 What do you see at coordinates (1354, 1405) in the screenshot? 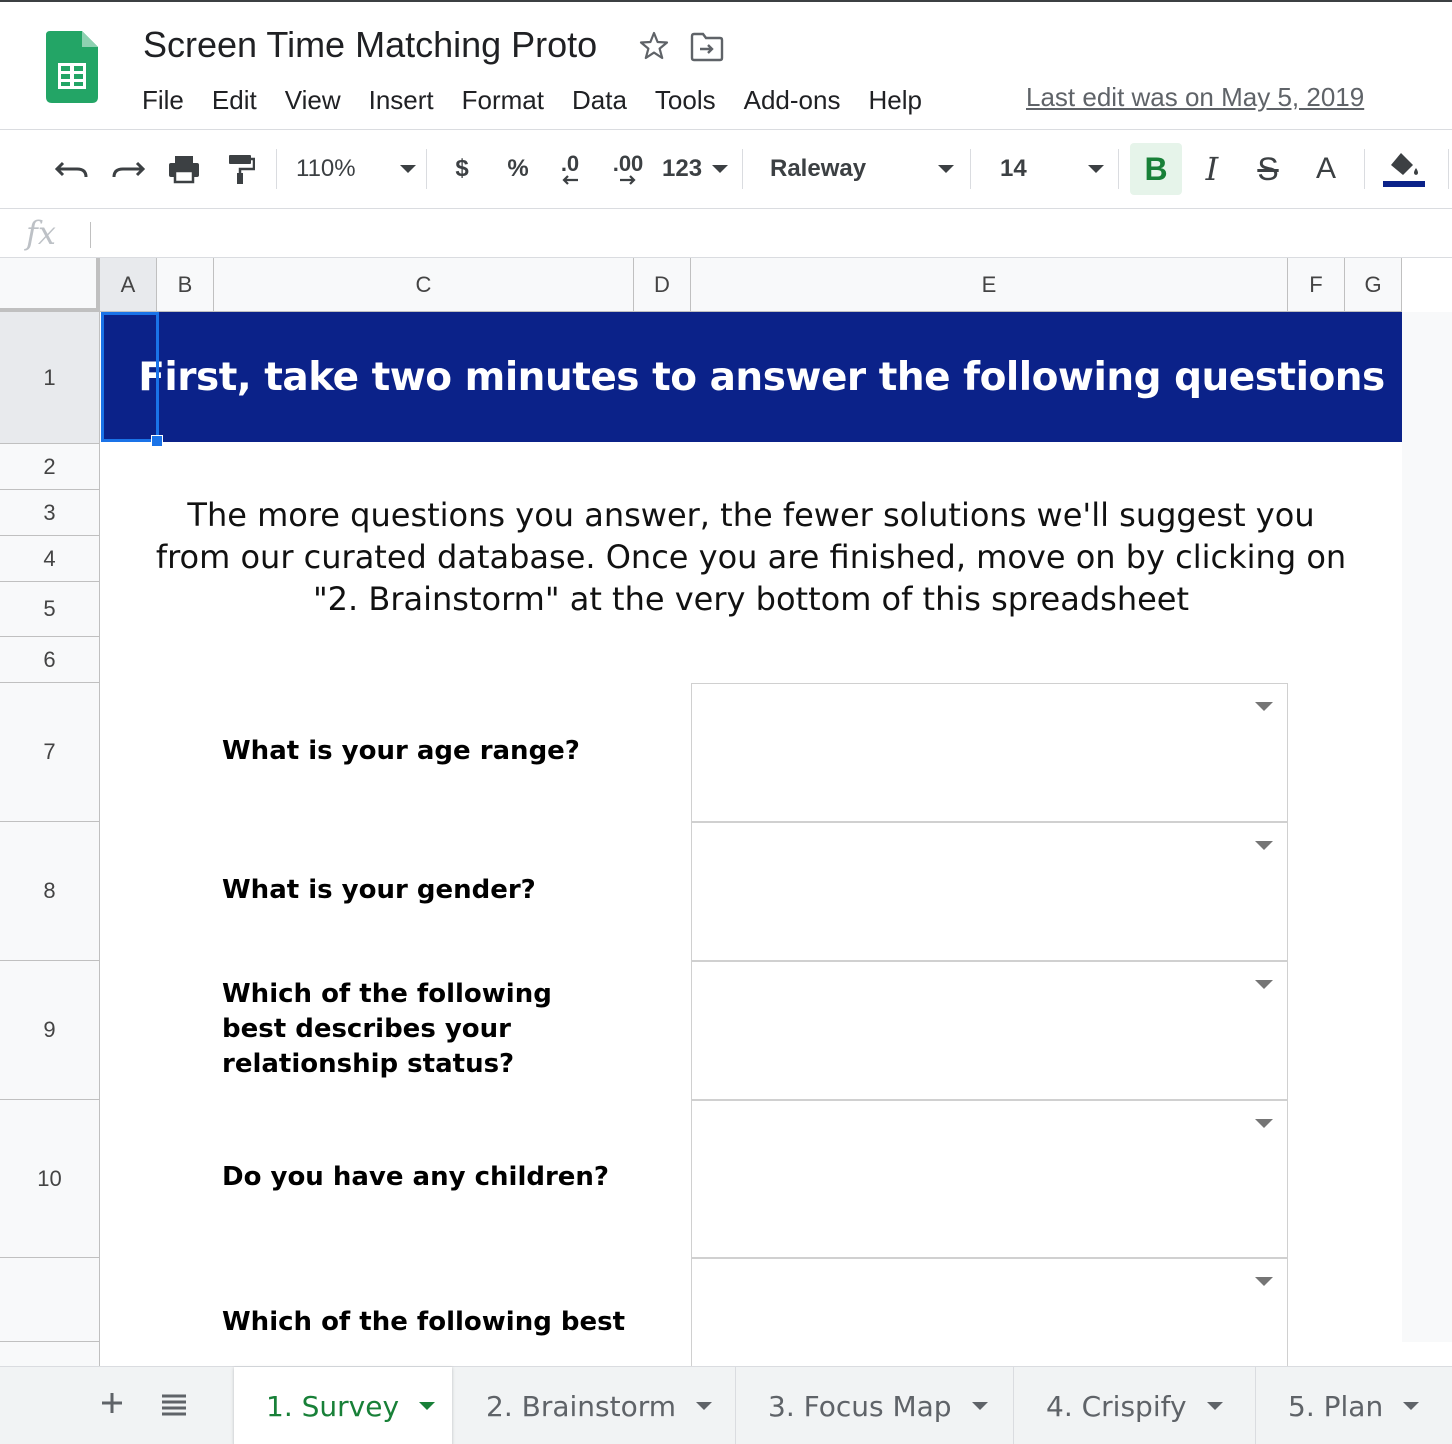
I see `sheet-tab-plan: 5. Plan` at bounding box center [1354, 1405].